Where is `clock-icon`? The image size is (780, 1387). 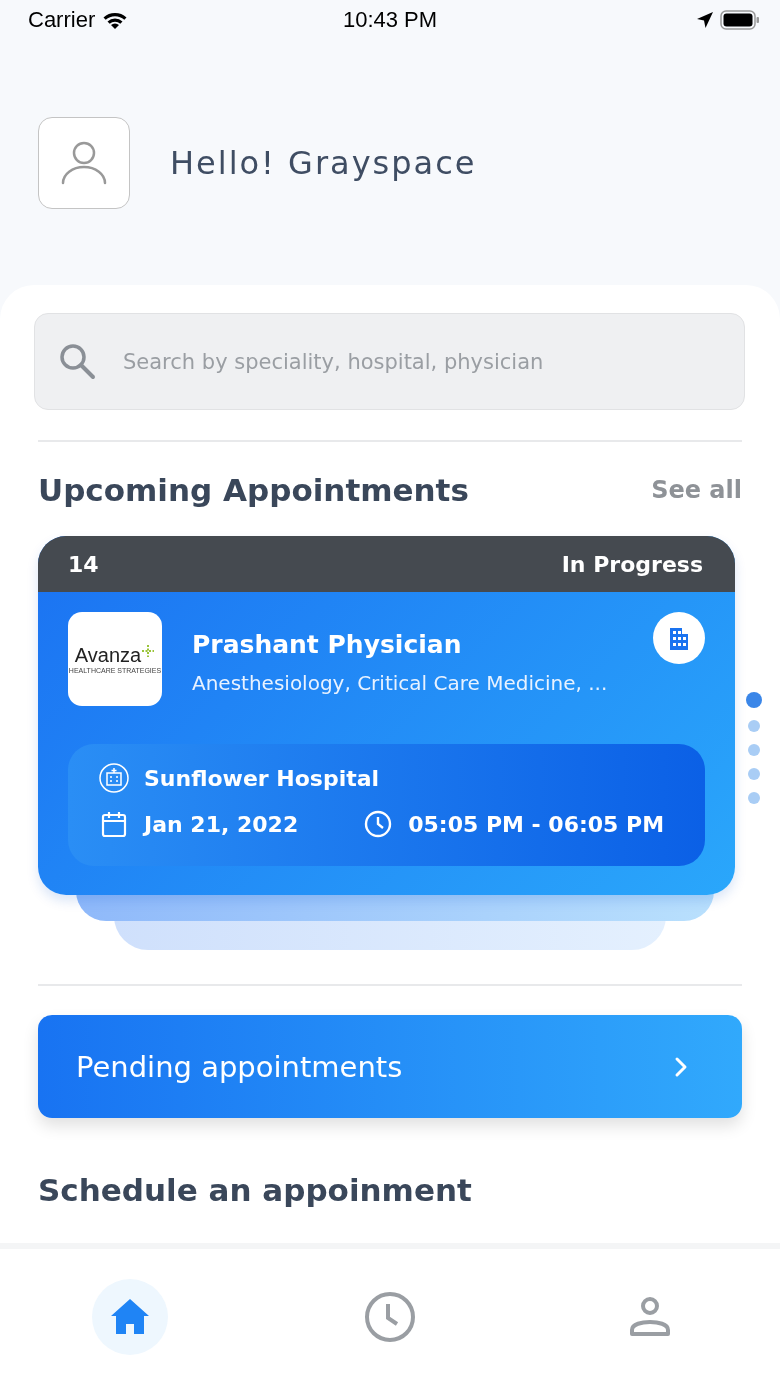
clock-icon is located at coordinates (390, 1317).